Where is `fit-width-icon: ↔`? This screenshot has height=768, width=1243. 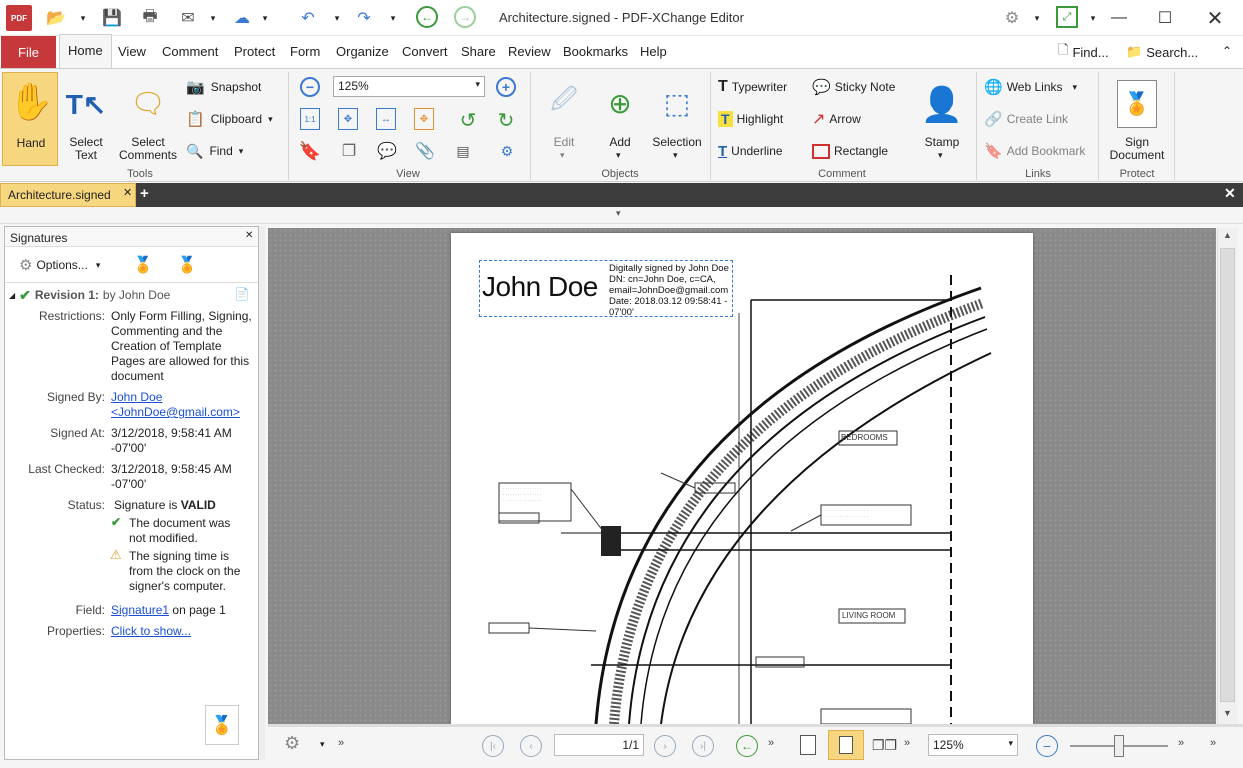 fit-width-icon: ↔ is located at coordinates (386, 119).